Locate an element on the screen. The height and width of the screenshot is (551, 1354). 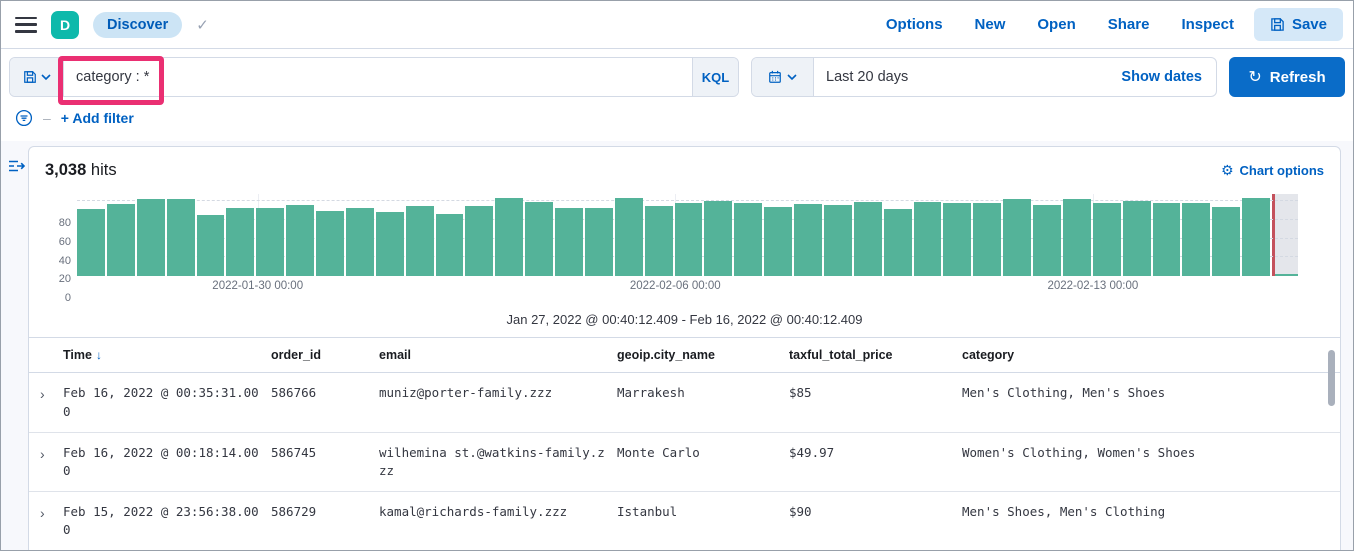
partial-bucket-fill is located at coordinates (1286, 275).